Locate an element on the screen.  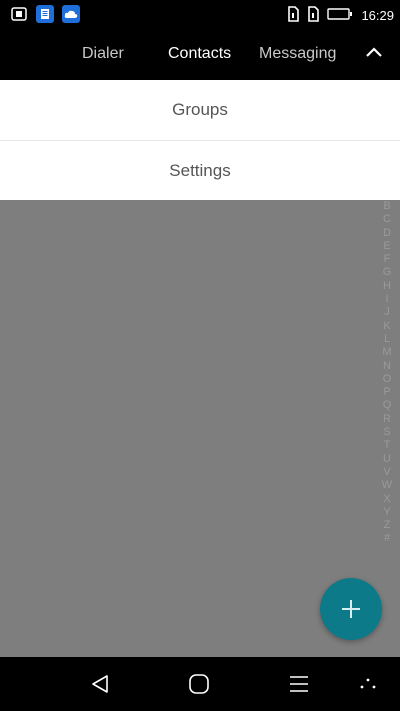
alphabet-index-letter: U is located at coordinates (387, 459).